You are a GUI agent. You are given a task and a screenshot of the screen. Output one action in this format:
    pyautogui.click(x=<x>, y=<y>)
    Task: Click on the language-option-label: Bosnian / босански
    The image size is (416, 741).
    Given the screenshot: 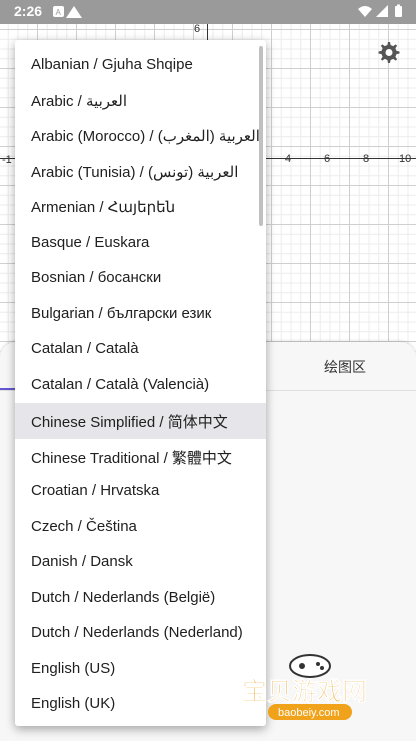 What is the action you would take?
    pyautogui.click(x=96, y=277)
    